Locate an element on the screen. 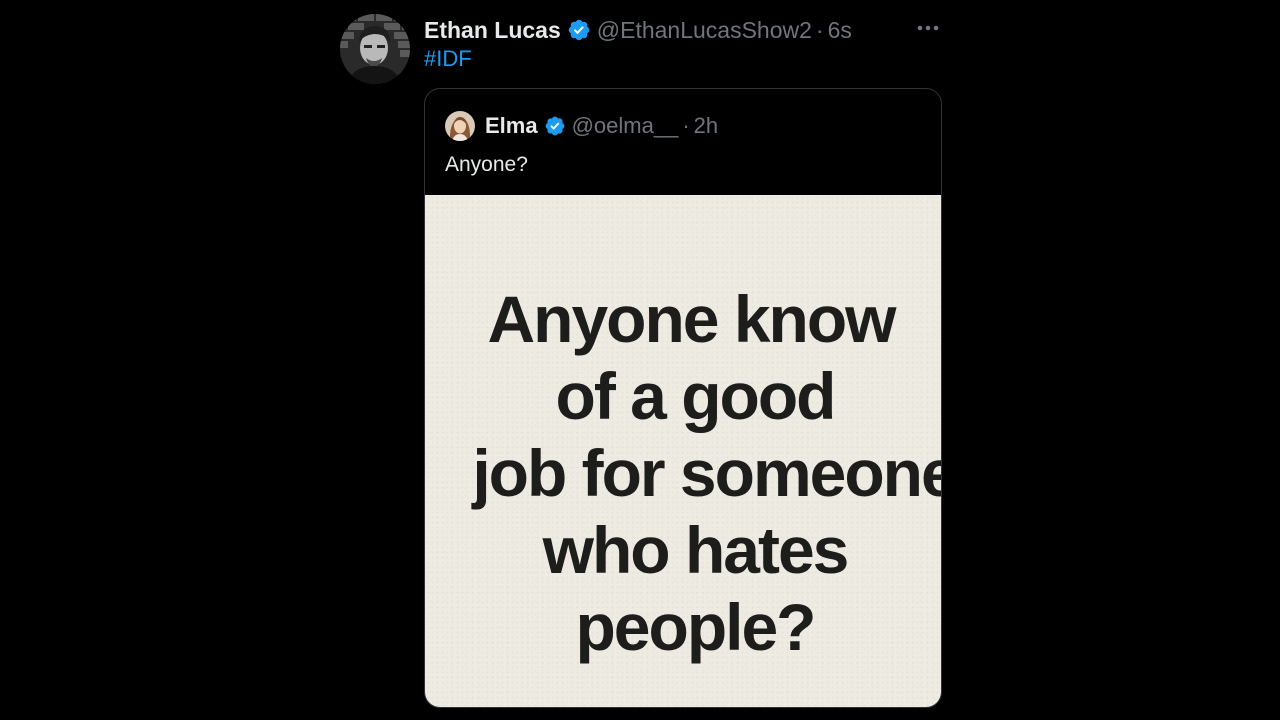 The height and width of the screenshot is (720, 1280). author-avatar is located at coordinates (375, 49).